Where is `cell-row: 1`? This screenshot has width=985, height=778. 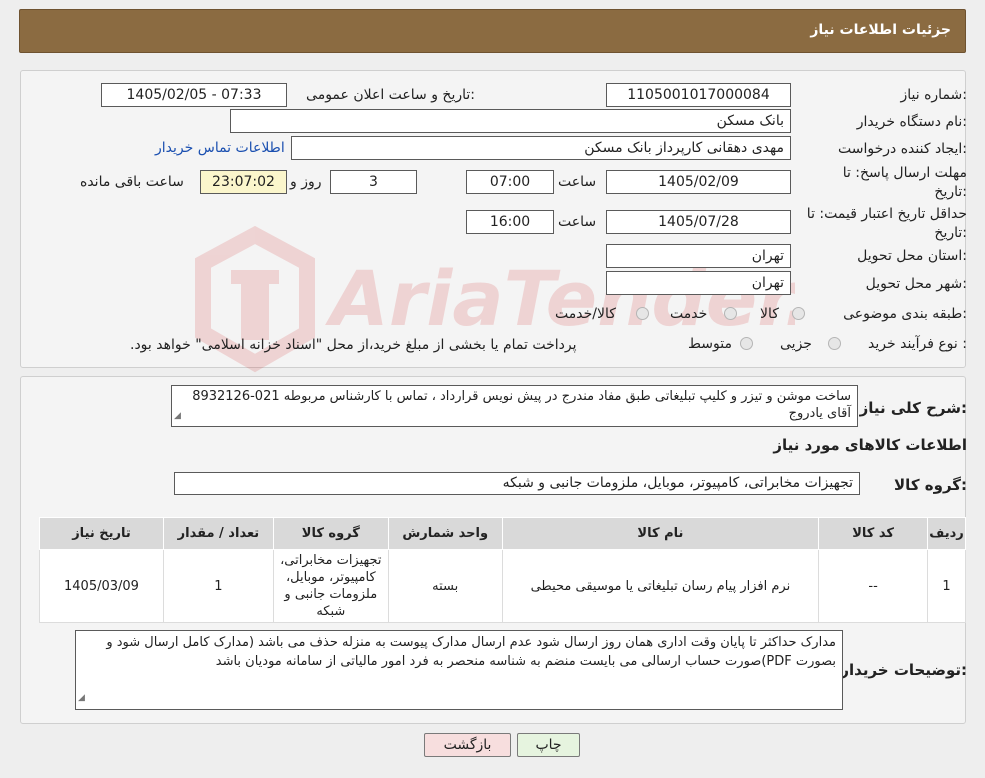 cell-row: 1 is located at coordinates (946, 586).